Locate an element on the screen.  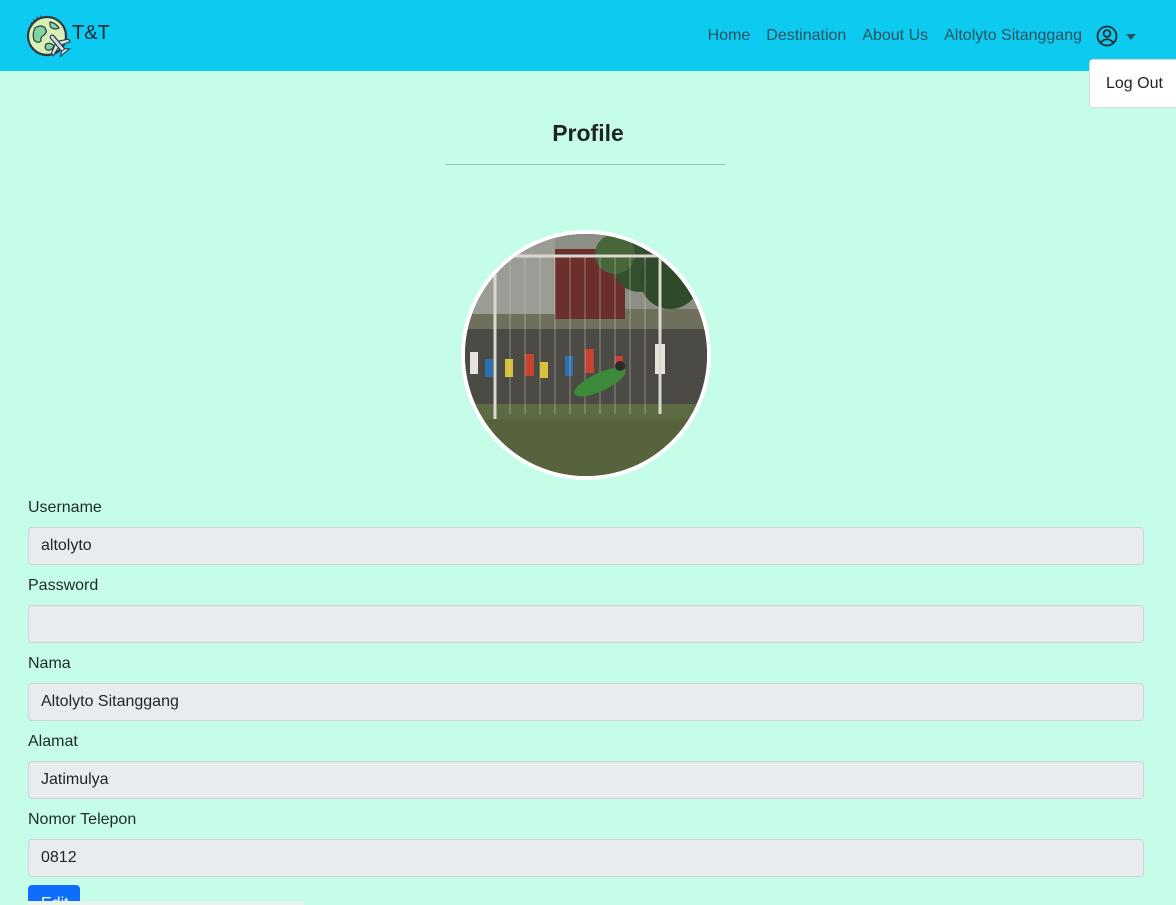
profile-avatar is located at coordinates (586, 355).